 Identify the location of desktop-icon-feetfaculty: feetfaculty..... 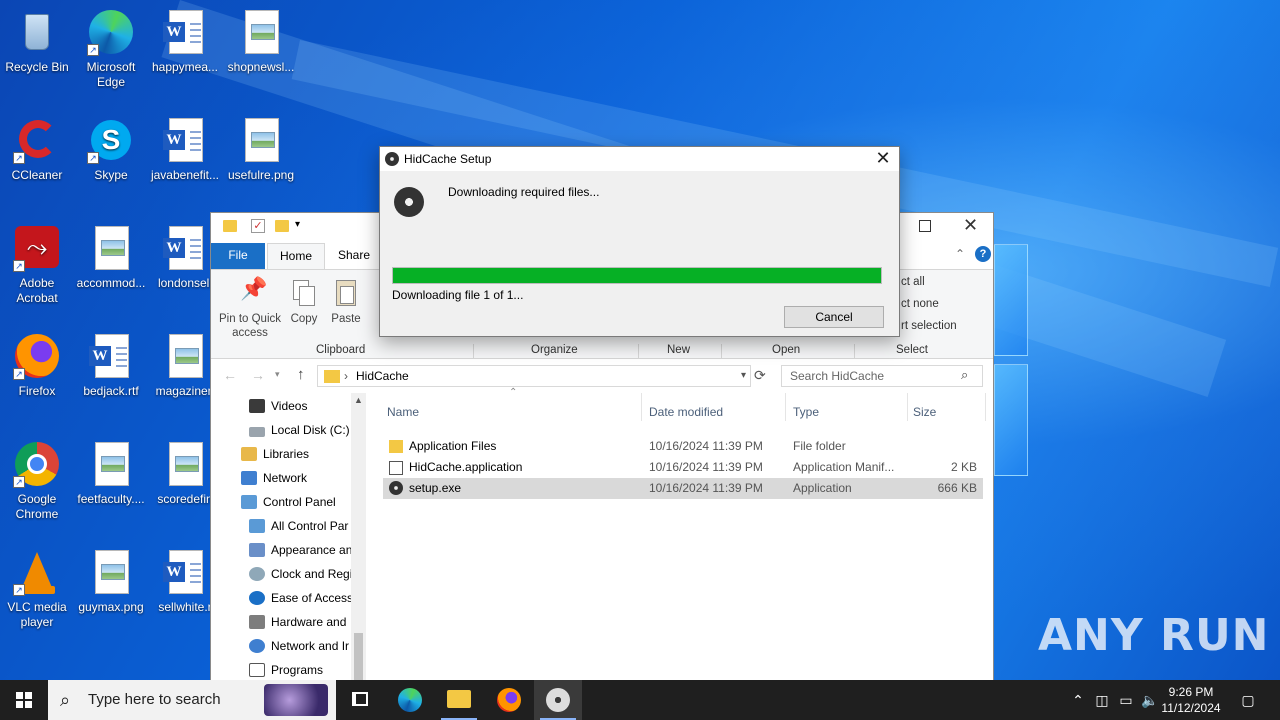
(111, 473).